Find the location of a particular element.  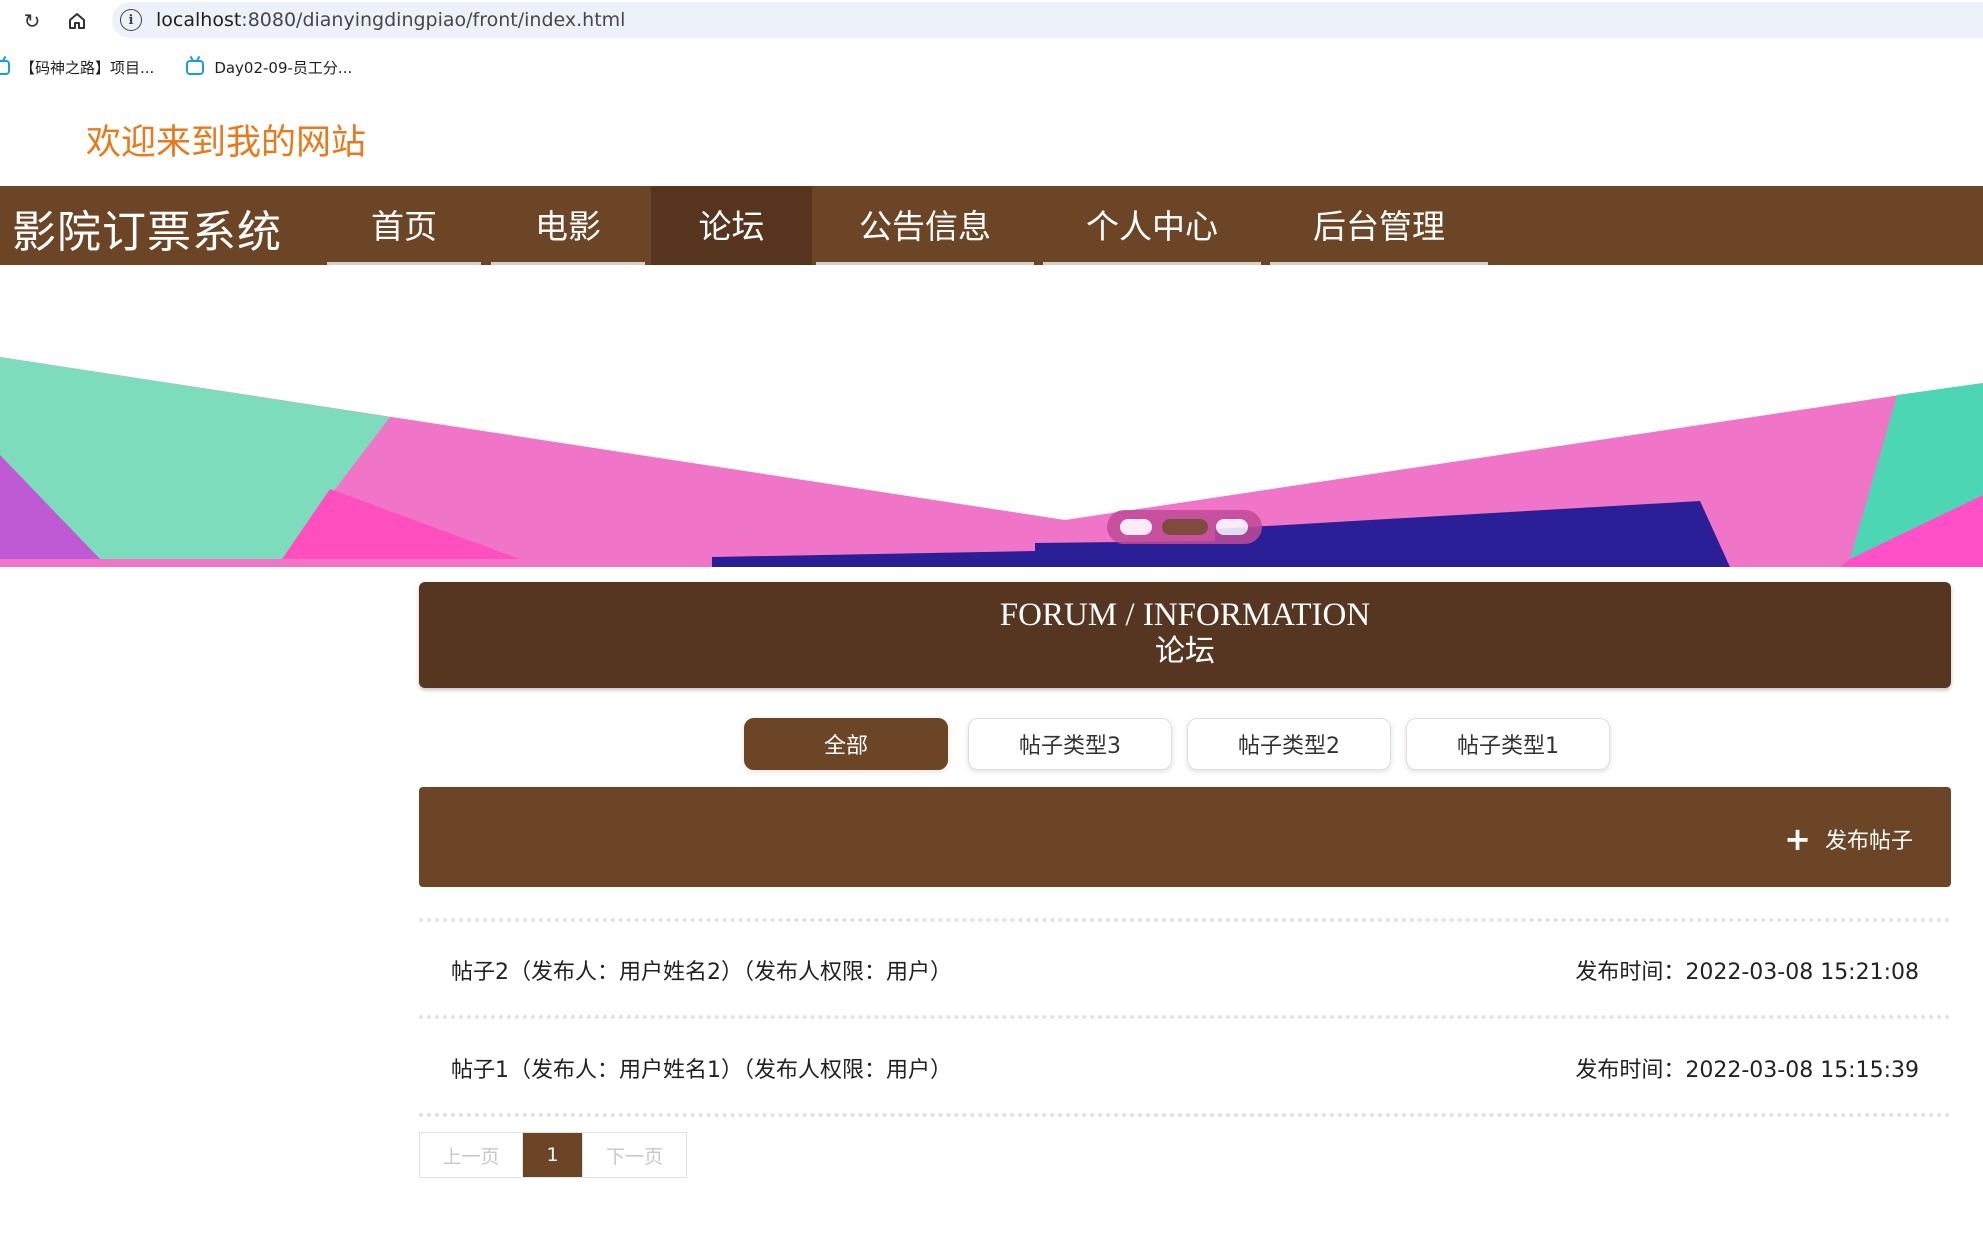

publish-post-label: 发布帖子 is located at coordinates (1868, 841).